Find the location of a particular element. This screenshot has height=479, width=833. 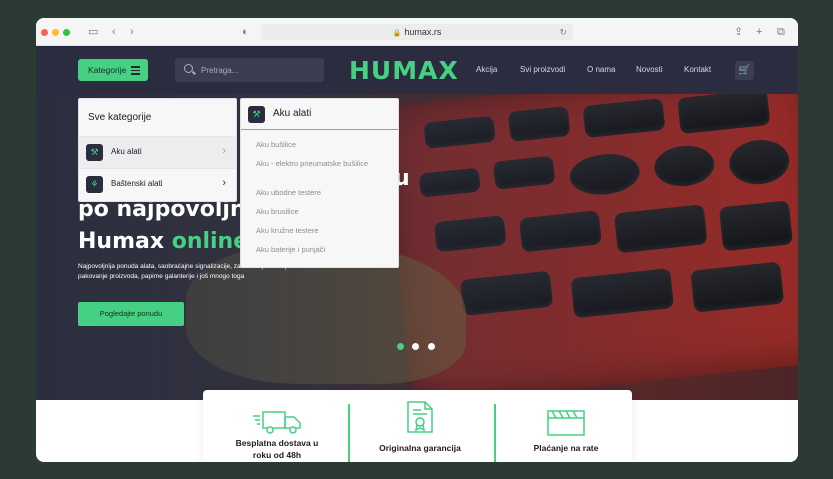

truck-icon is located at coordinates (277, 422).